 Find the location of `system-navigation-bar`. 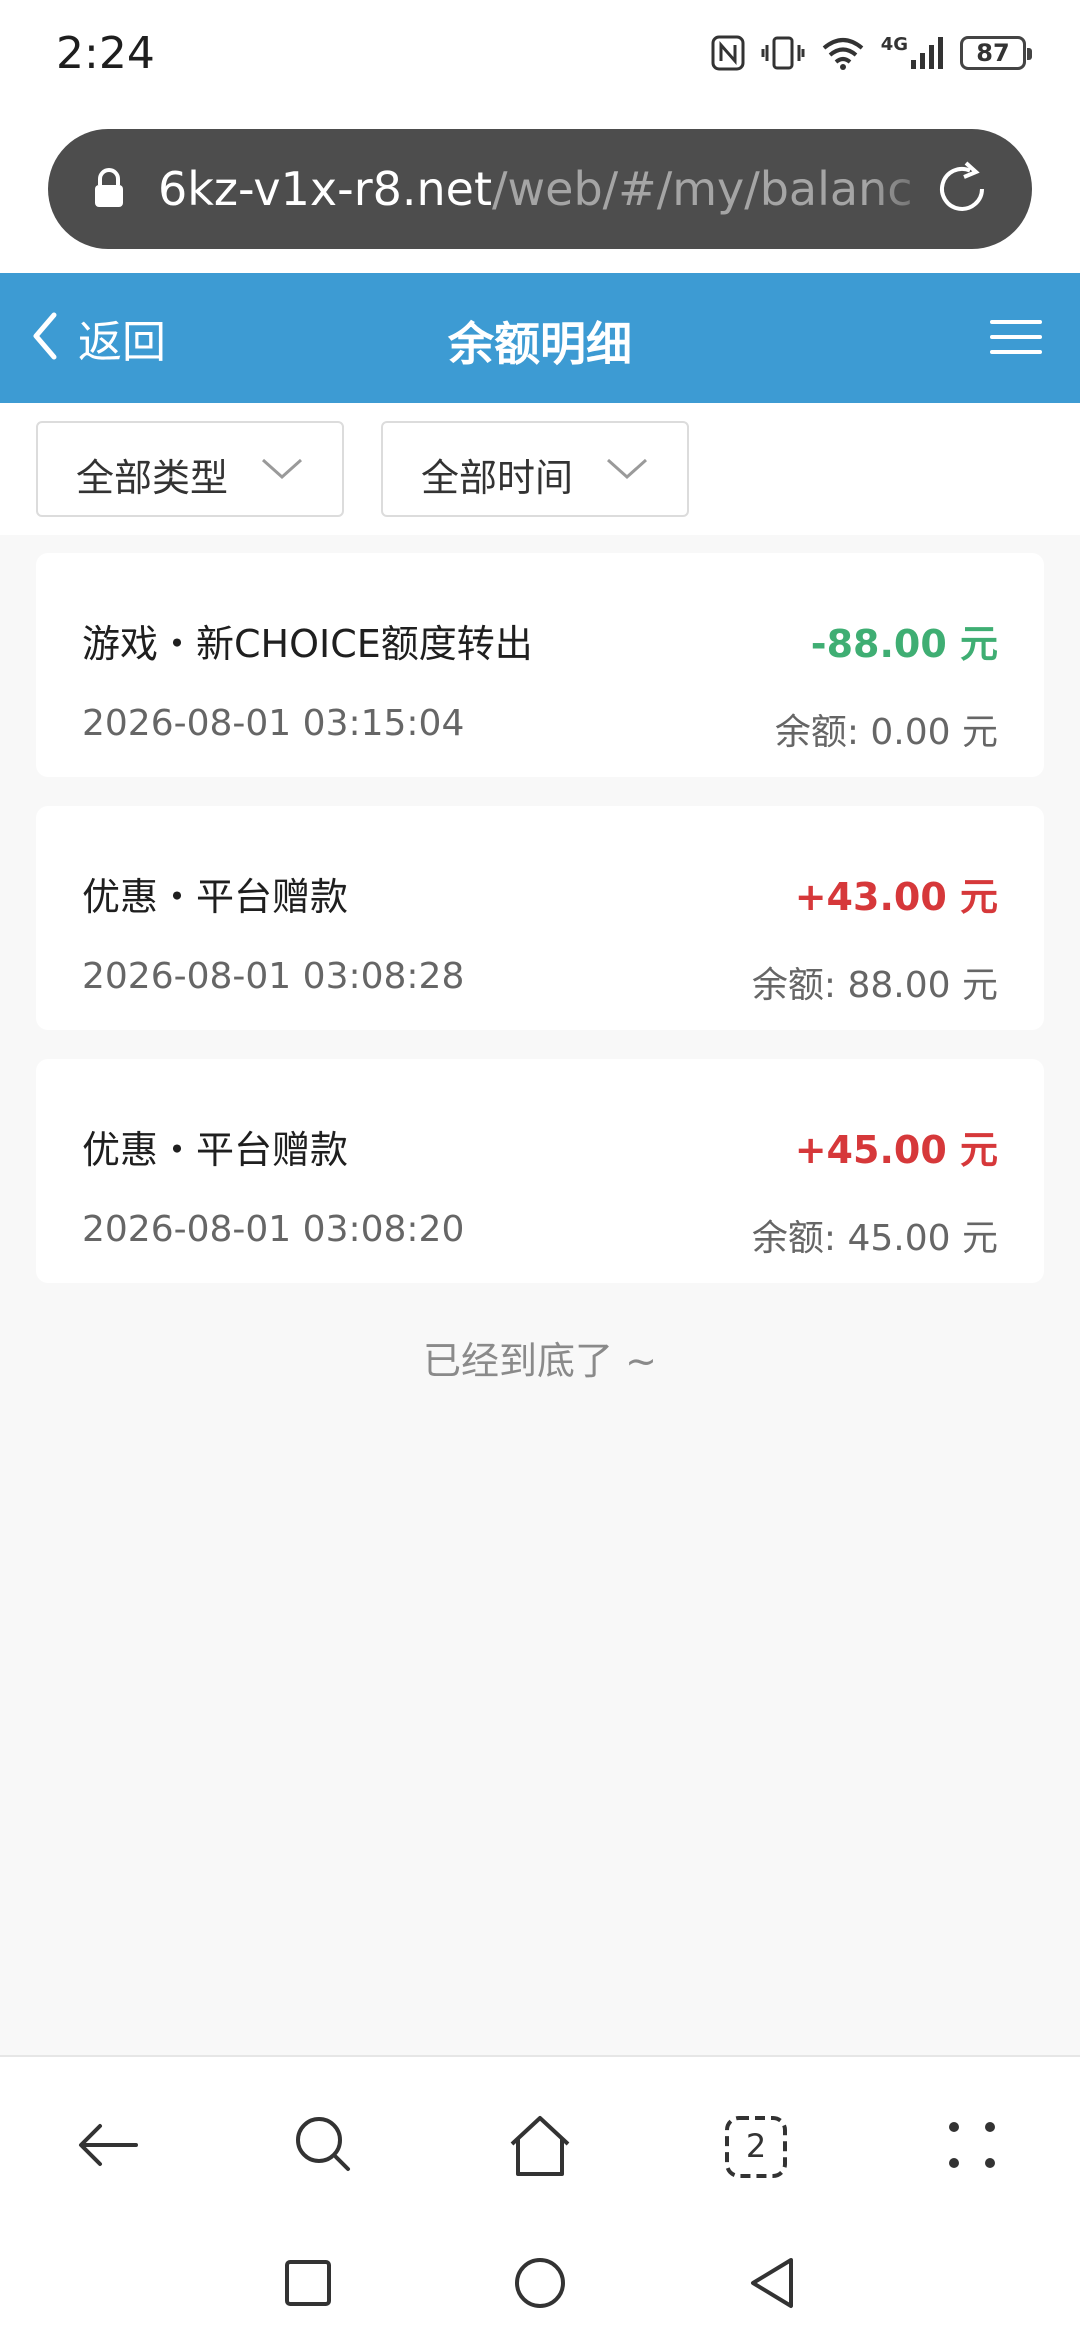

system-navigation-bar is located at coordinates (540, 2282).